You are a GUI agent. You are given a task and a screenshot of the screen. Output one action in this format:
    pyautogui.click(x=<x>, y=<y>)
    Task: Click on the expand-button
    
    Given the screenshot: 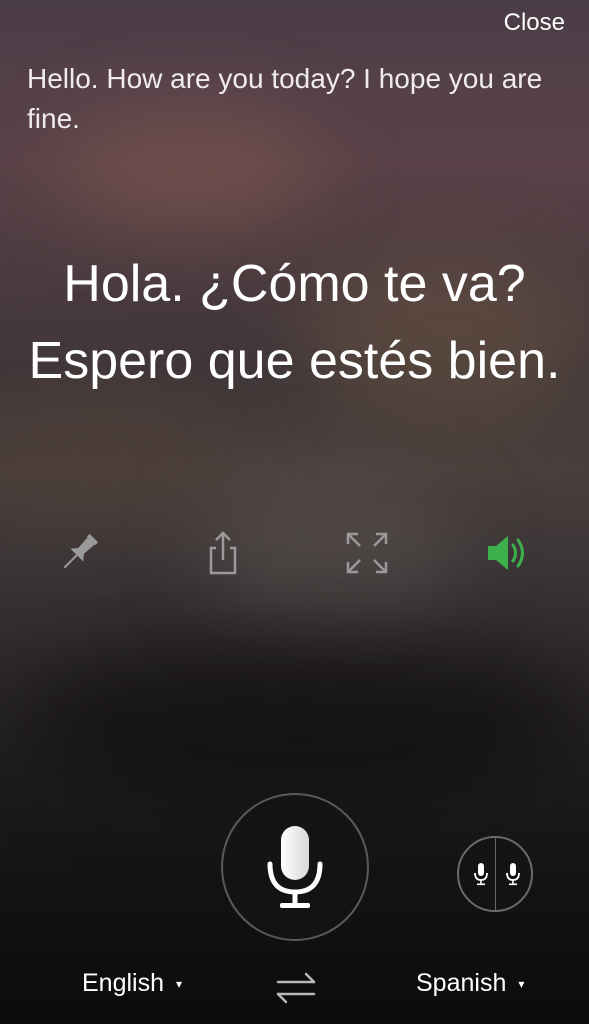 What is the action you would take?
    pyautogui.click(x=367, y=553)
    